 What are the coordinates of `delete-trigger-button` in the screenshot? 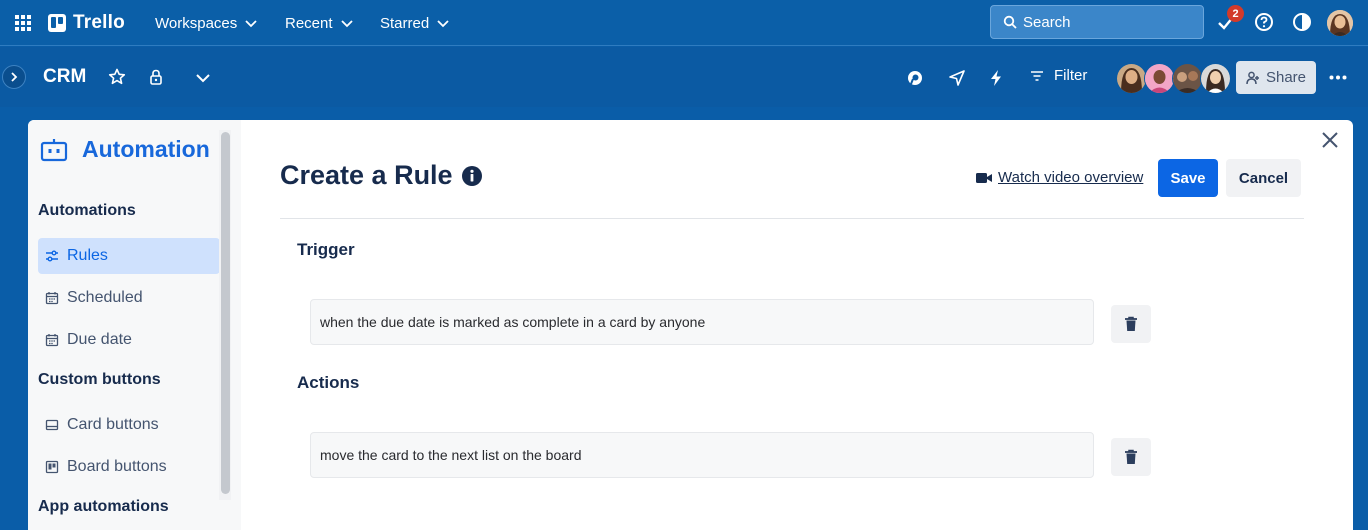 It's located at (1131, 324).